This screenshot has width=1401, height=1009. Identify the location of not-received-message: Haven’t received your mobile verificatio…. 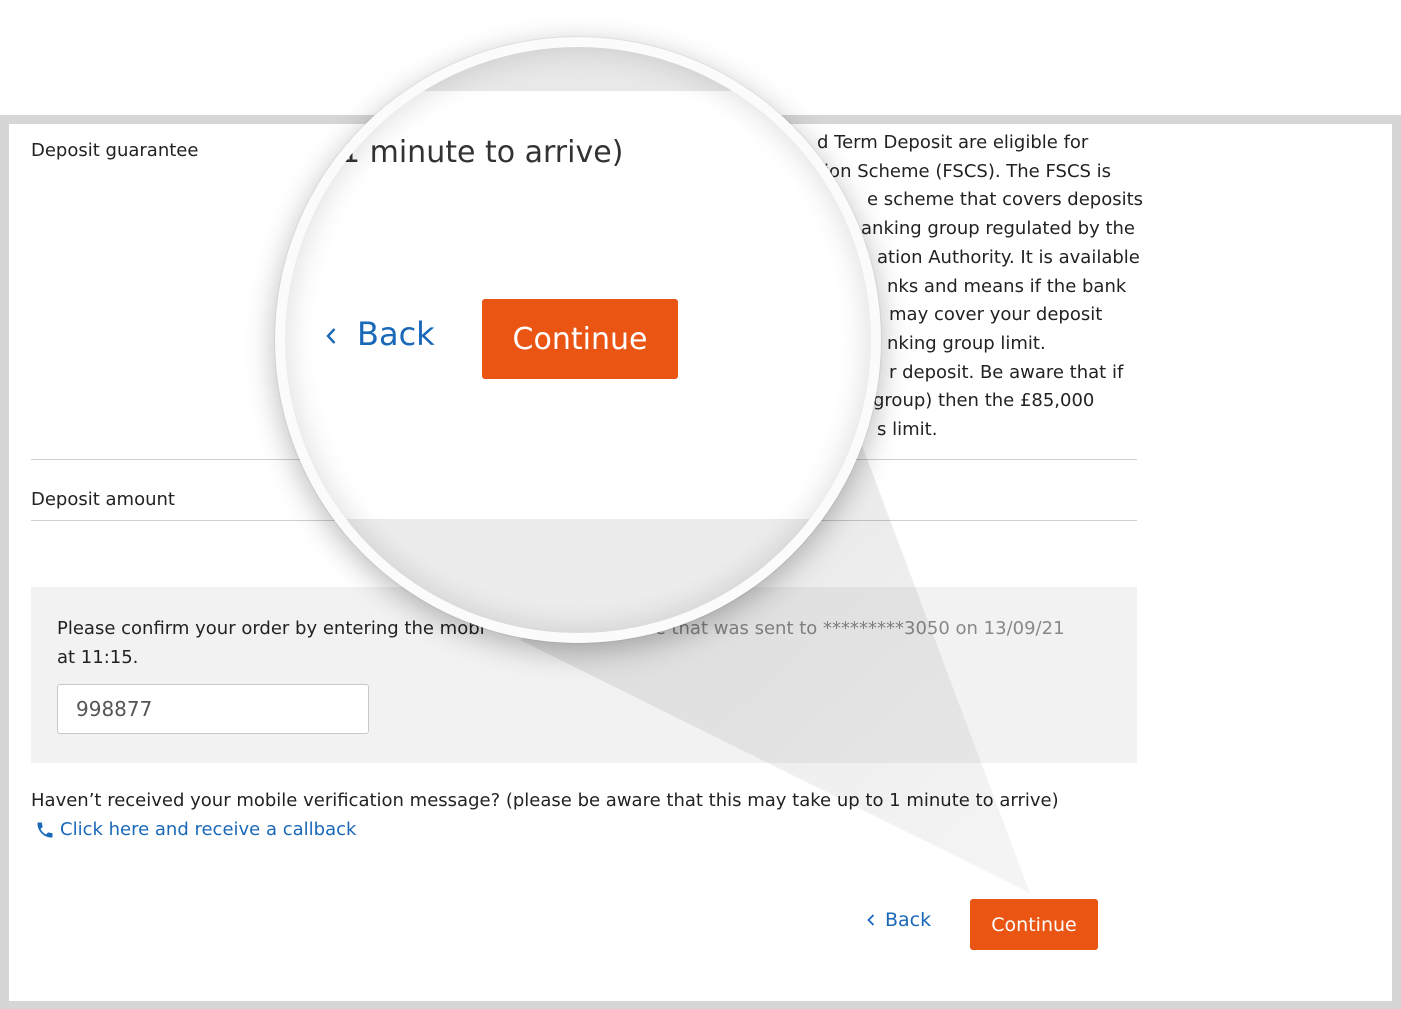
(545, 800).